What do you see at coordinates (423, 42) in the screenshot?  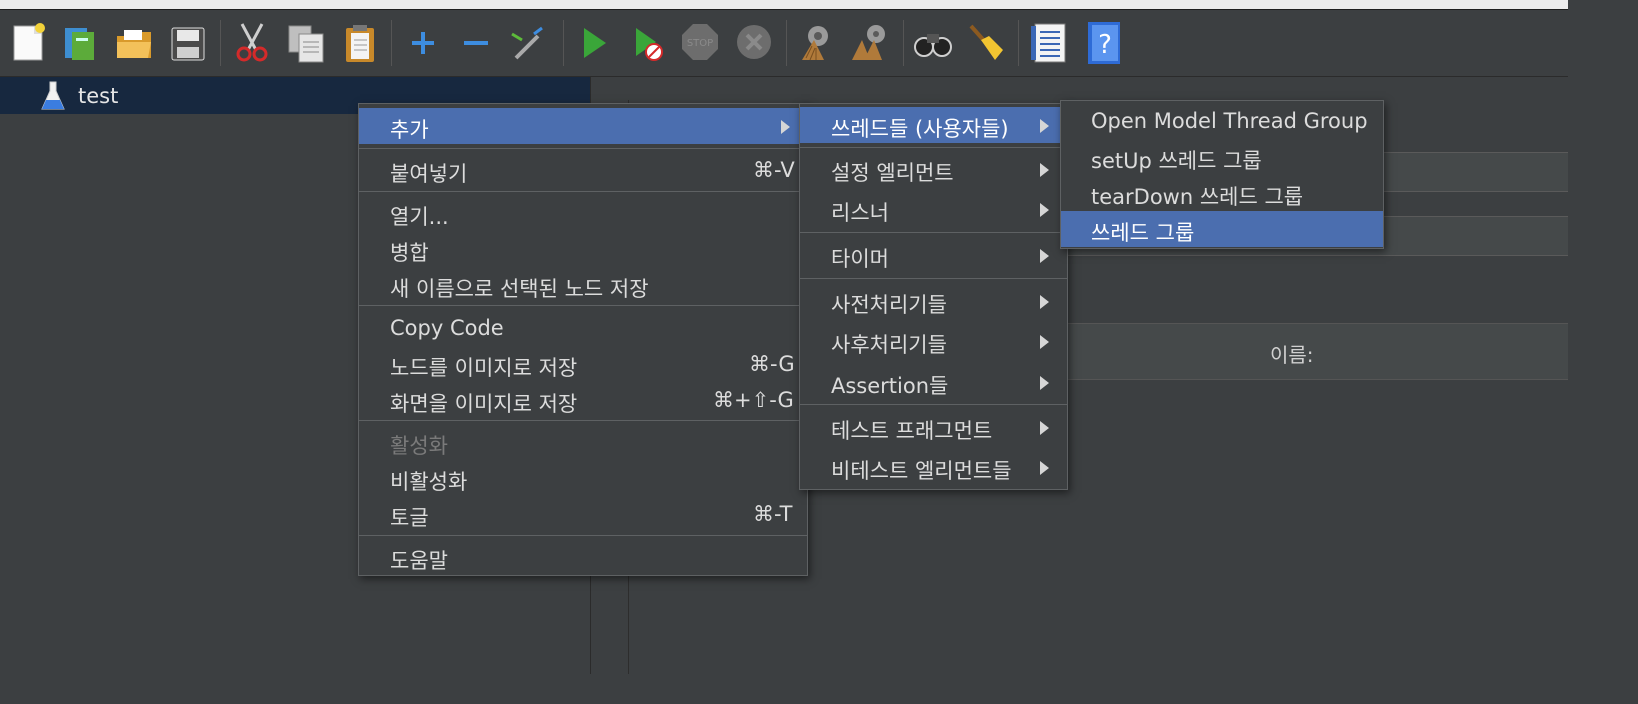 I see `expand-icon` at bounding box center [423, 42].